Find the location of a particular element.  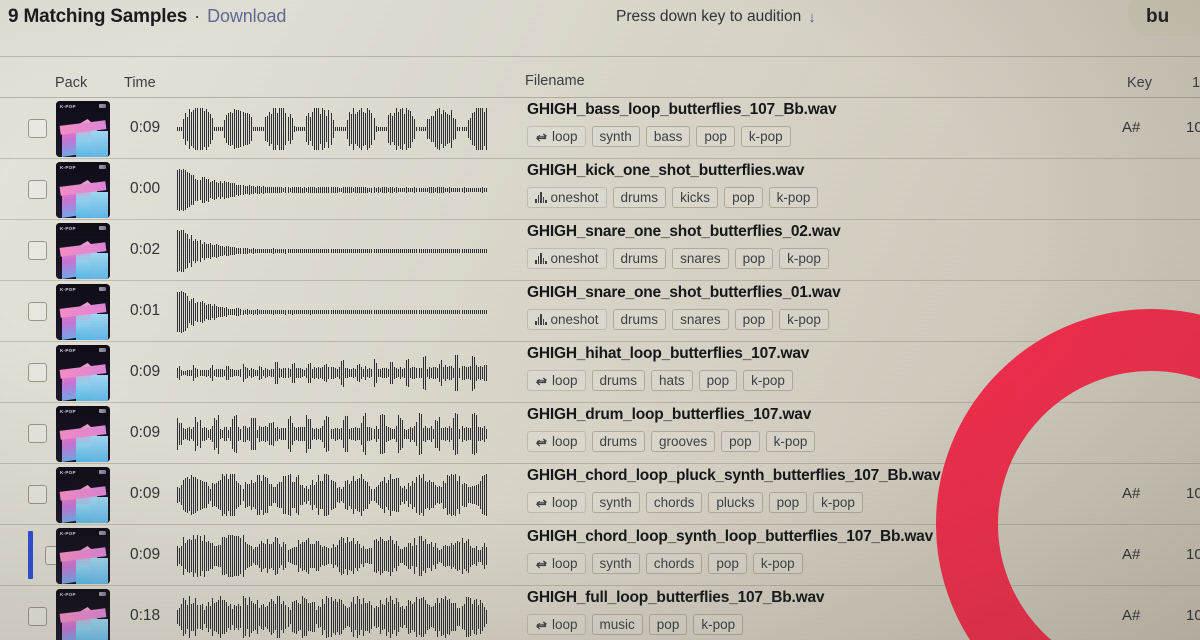

column-header-bpm: 1 is located at coordinates (1196, 83).